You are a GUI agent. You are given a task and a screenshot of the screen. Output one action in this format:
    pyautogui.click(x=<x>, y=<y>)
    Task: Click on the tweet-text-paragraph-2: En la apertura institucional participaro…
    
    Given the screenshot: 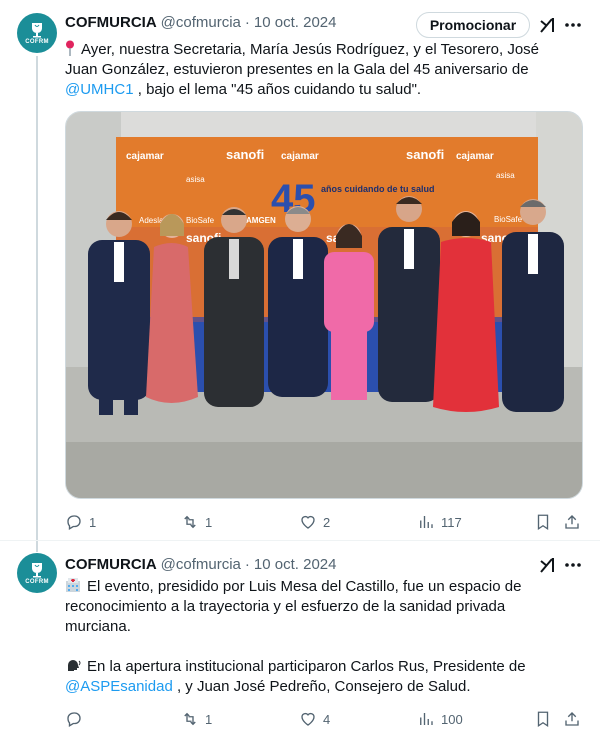 What is the action you would take?
    pyautogui.click(x=320, y=677)
    